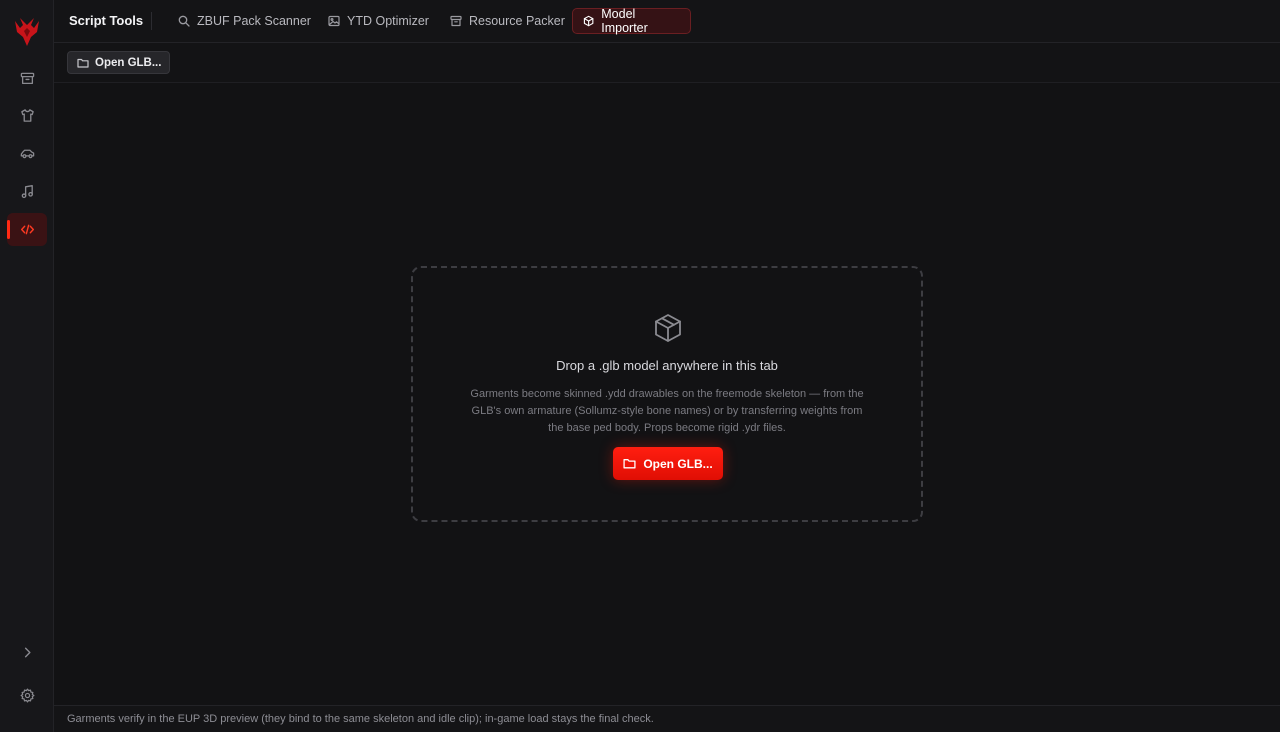  What do you see at coordinates (27, 31) in the screenshot?
I see `app-logo` at bounding box center [27, 31].